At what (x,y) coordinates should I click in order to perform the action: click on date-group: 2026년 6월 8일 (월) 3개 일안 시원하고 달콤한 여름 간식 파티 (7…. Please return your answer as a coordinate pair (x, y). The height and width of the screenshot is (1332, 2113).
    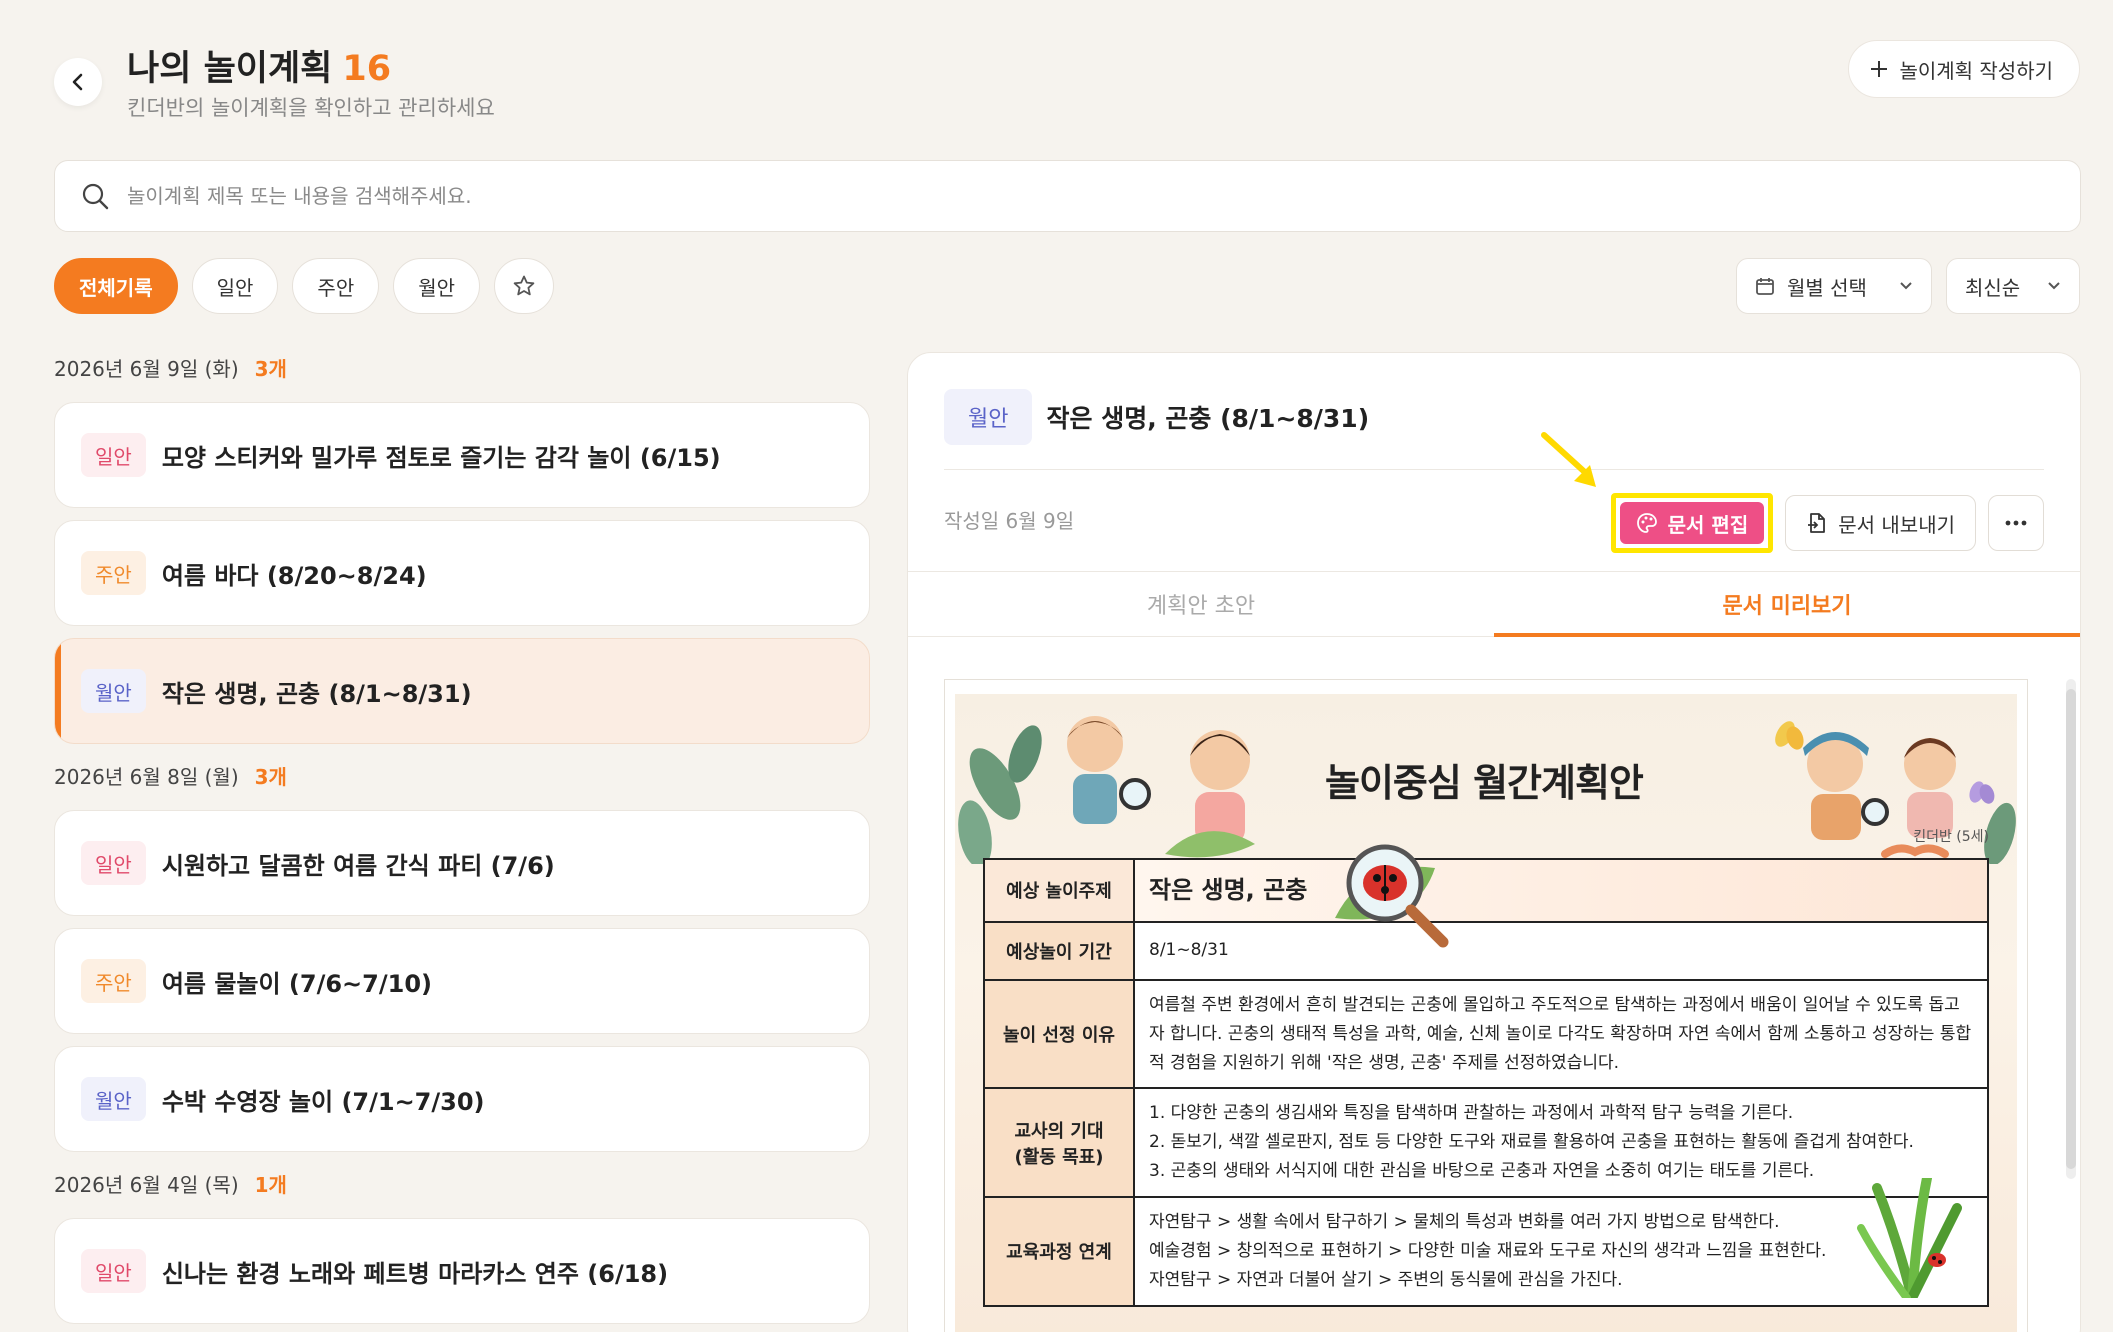
    Looking at the image, I should click on (462, 955).